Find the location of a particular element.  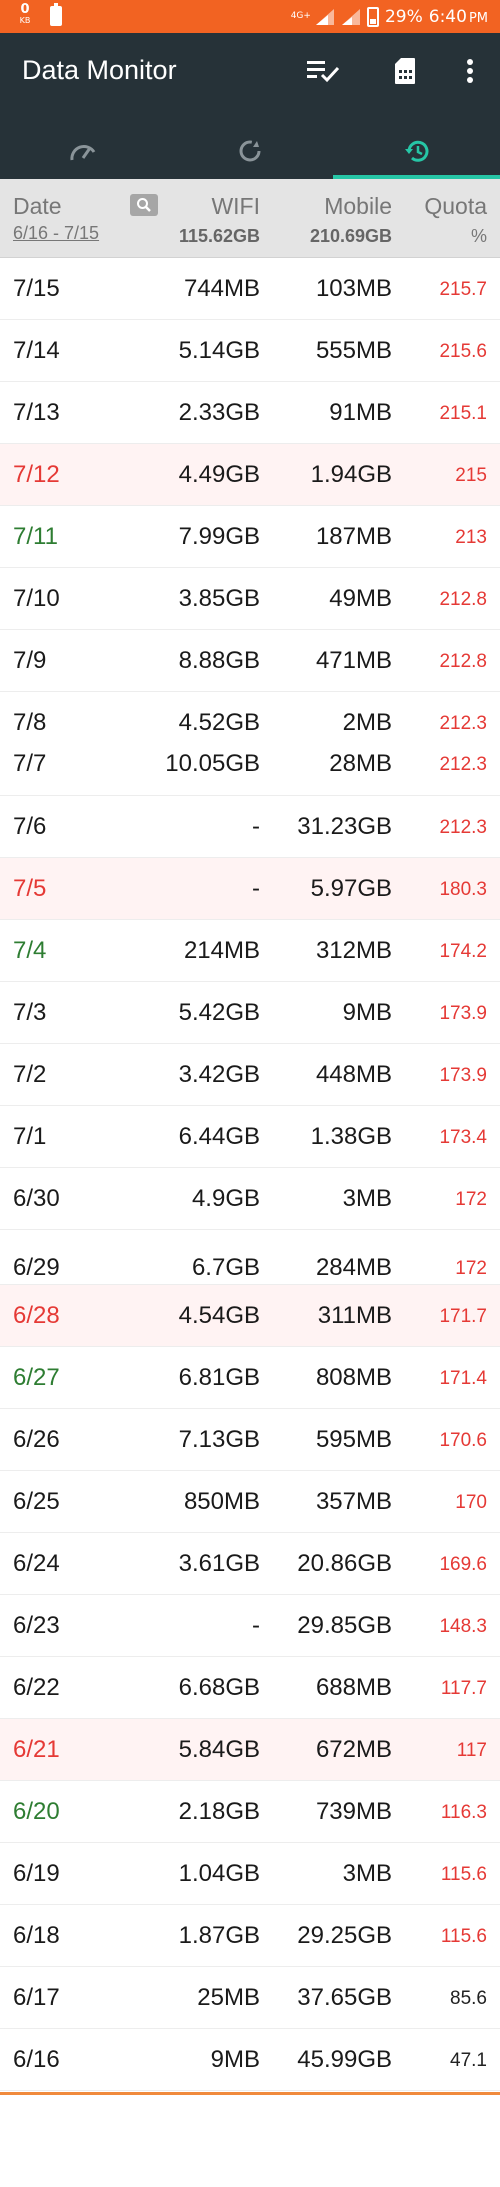

mobile-total: 210.69GB is located at coordinates (350, 236).